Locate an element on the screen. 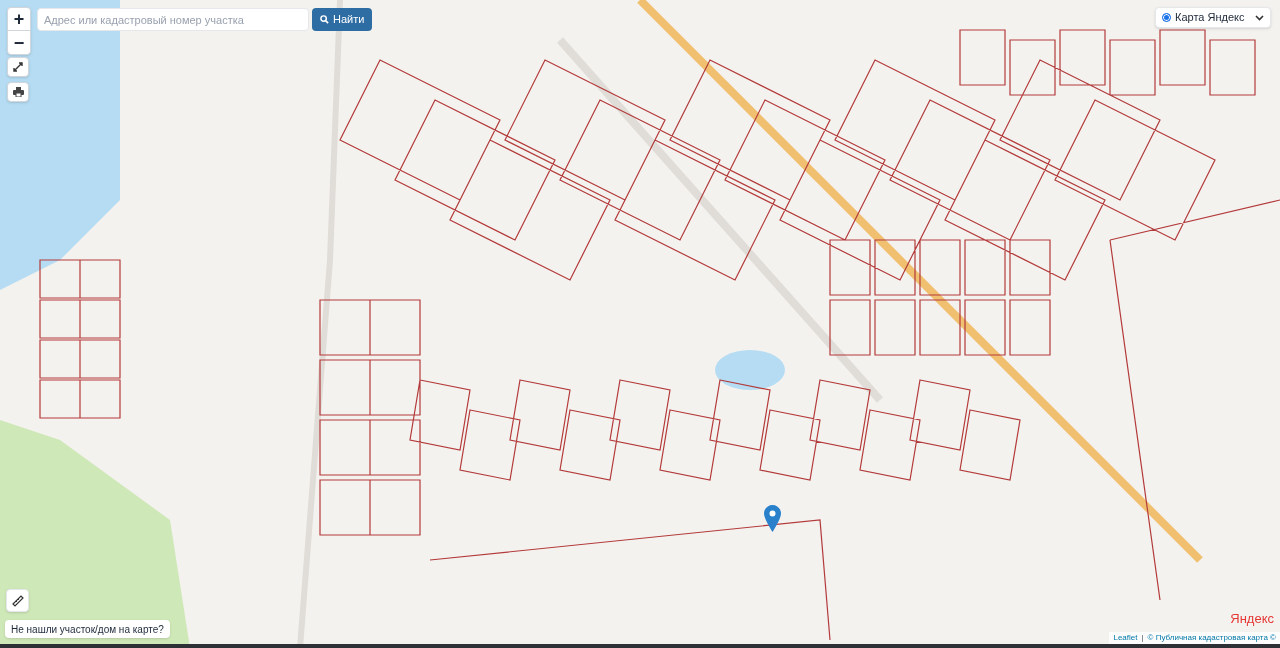 Image resolution: width=1280 pixels, height=648 pixels. map-pin-icon is located at coordinates (772, 518).